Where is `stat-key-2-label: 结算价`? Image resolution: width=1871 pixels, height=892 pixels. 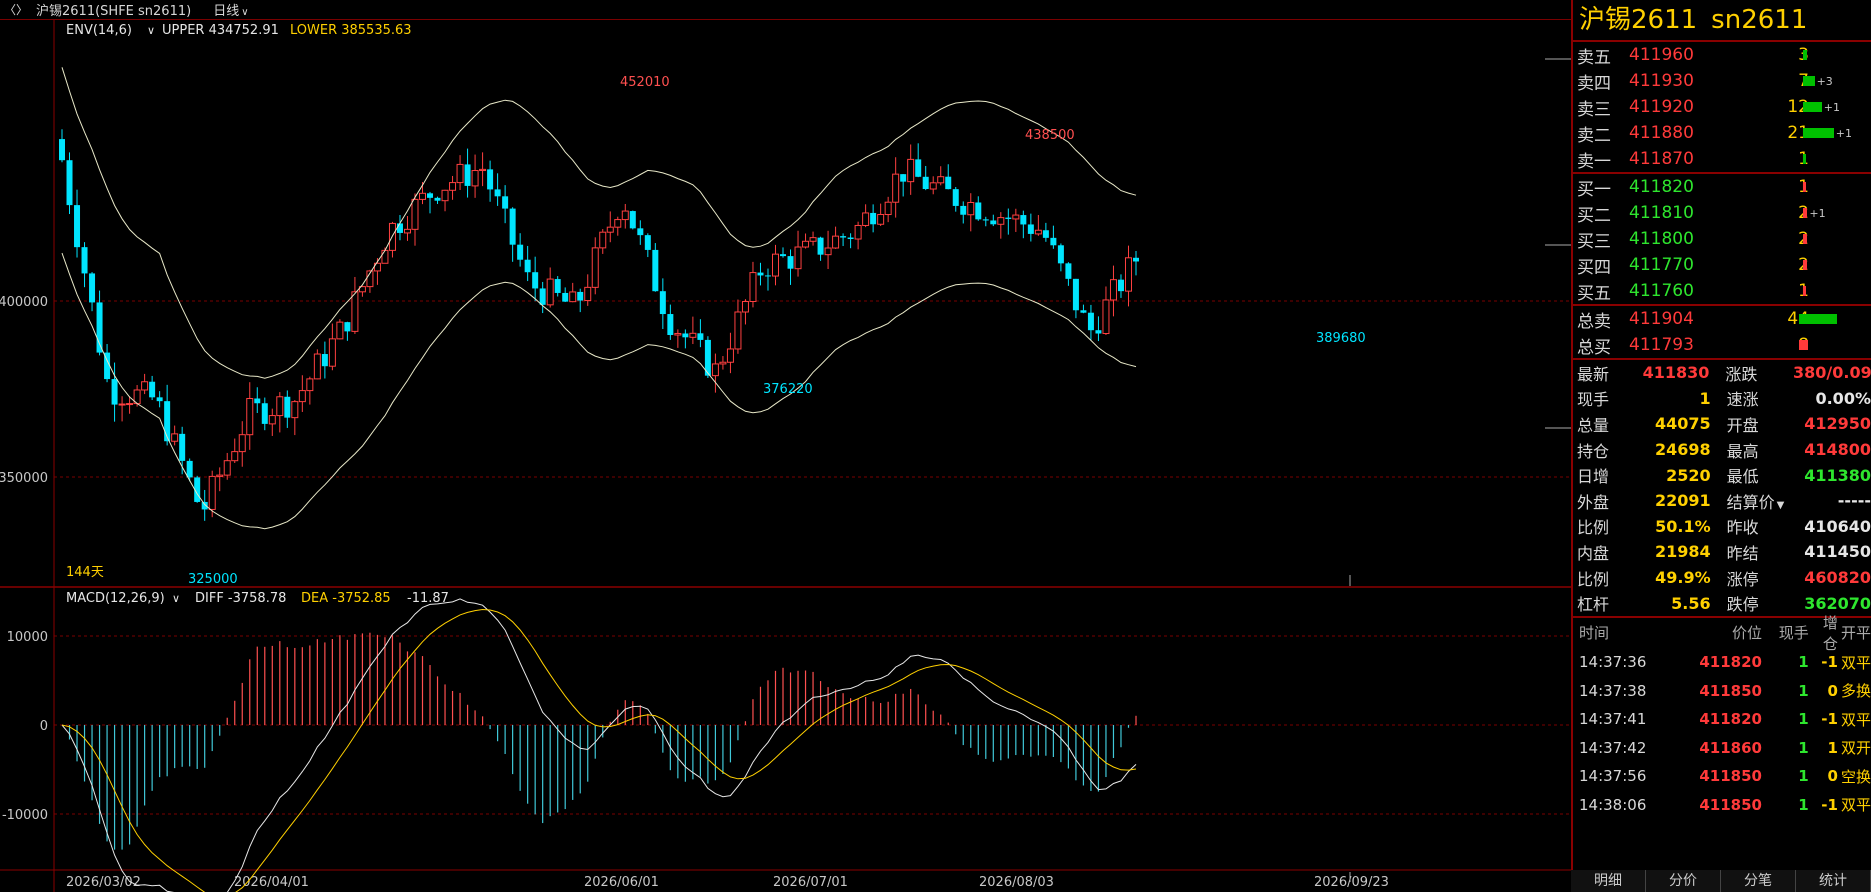 stat-key-2-label: 结算价 is located at coordinates (1750, 502).